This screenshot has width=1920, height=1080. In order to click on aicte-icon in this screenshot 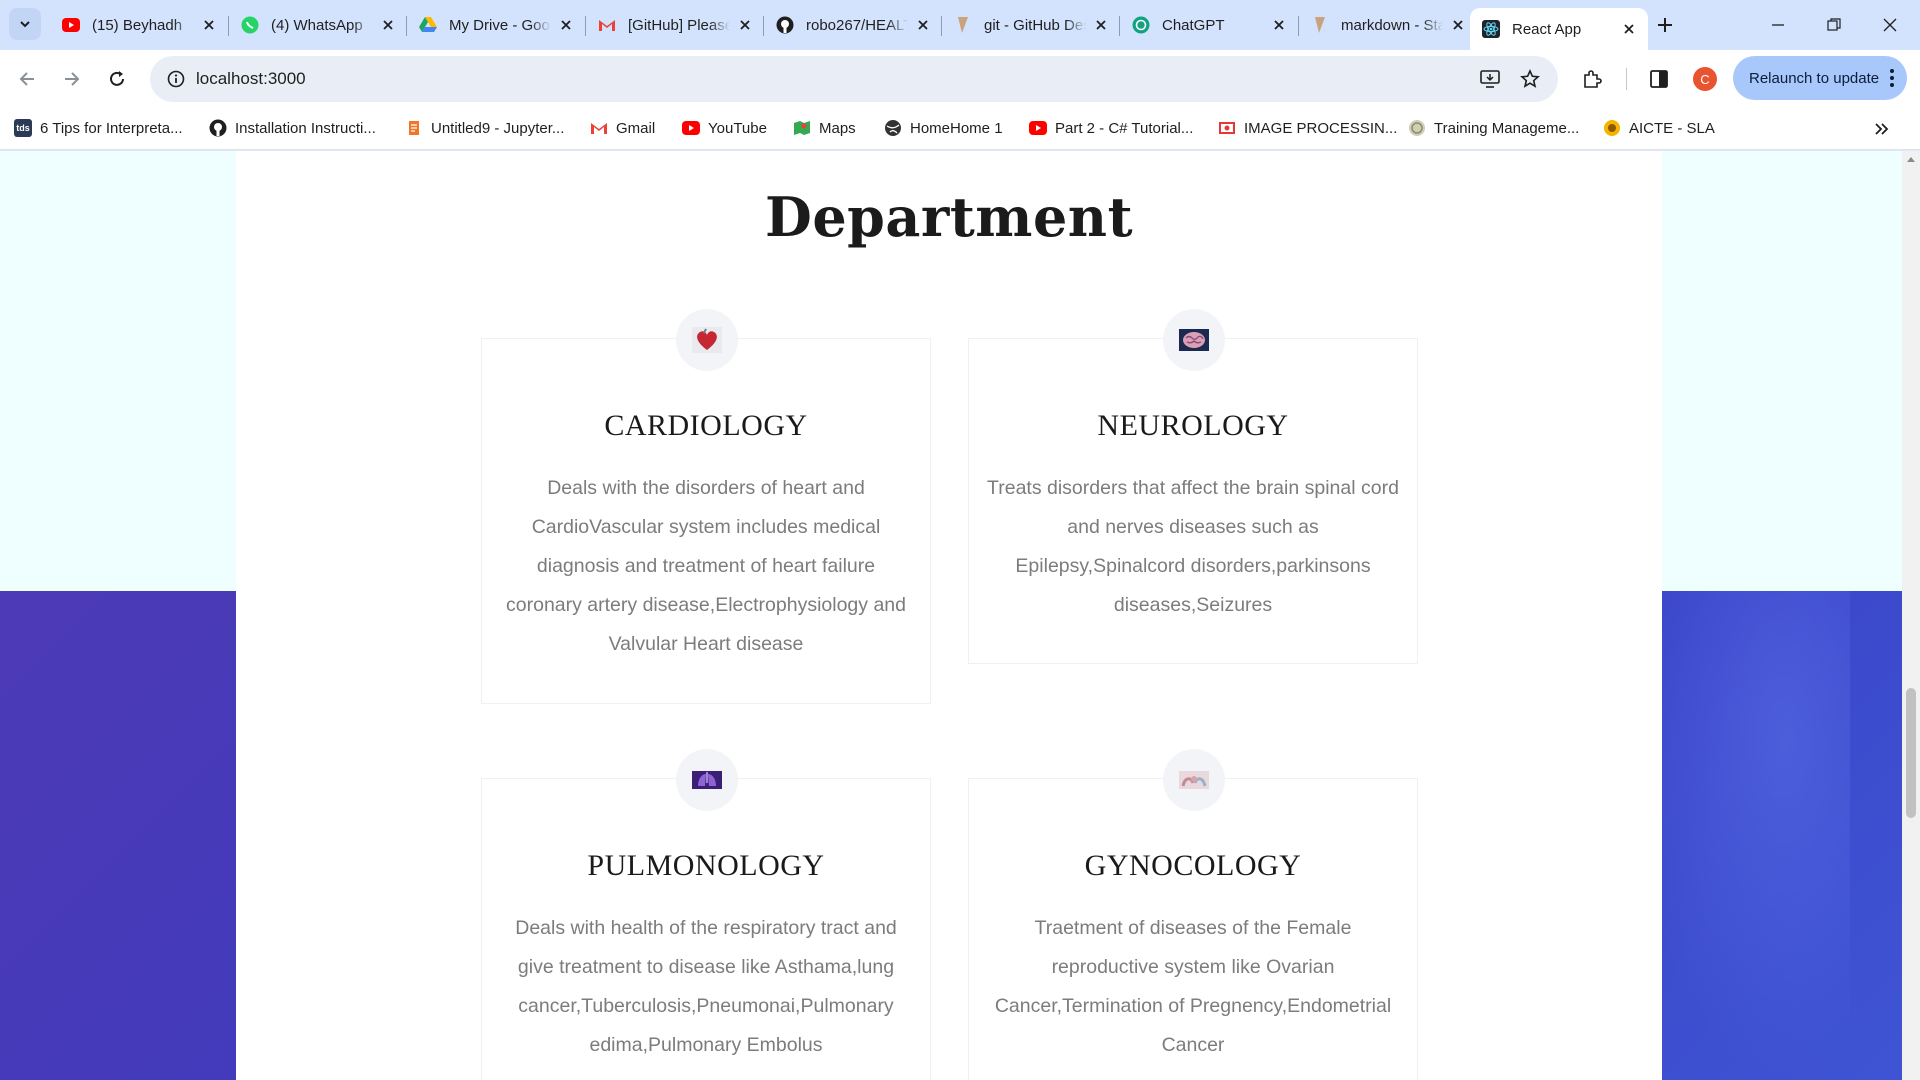, I will do `click(1612, 128)`.